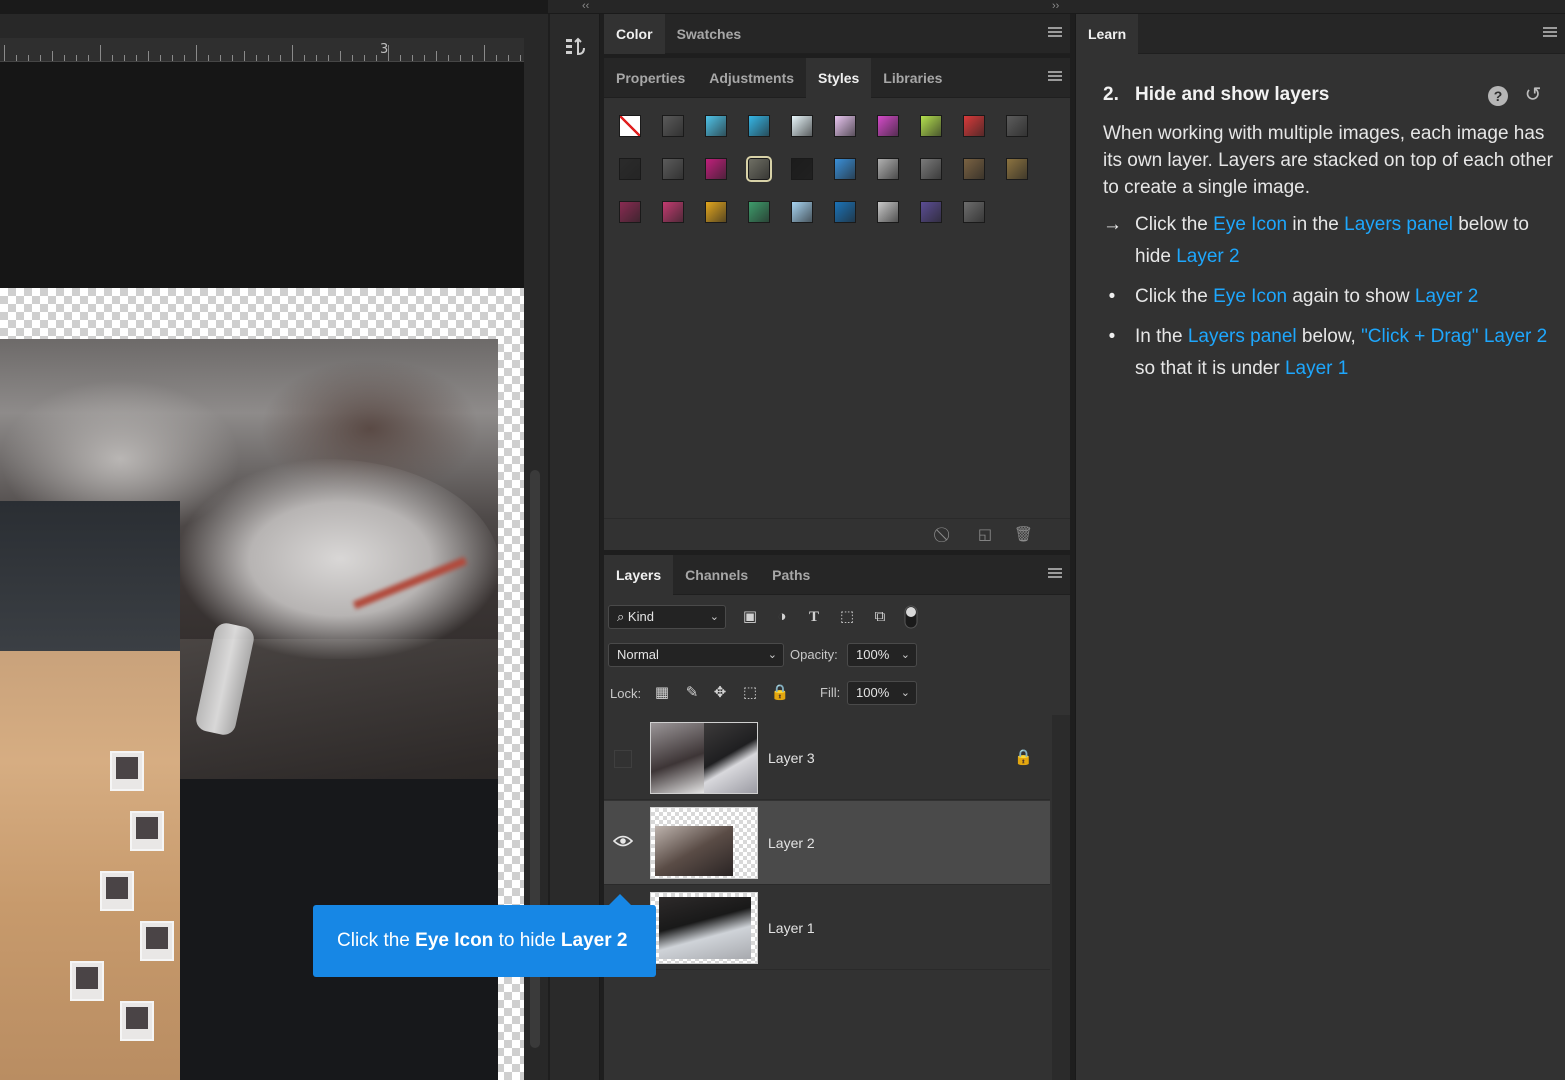 This screenshot has width=1565, height=1080. What do you see at coordinates (1250, 296) in the screenshot?
I see `highlighted-term: Eye Icon` at bounding box center [1250, 296].